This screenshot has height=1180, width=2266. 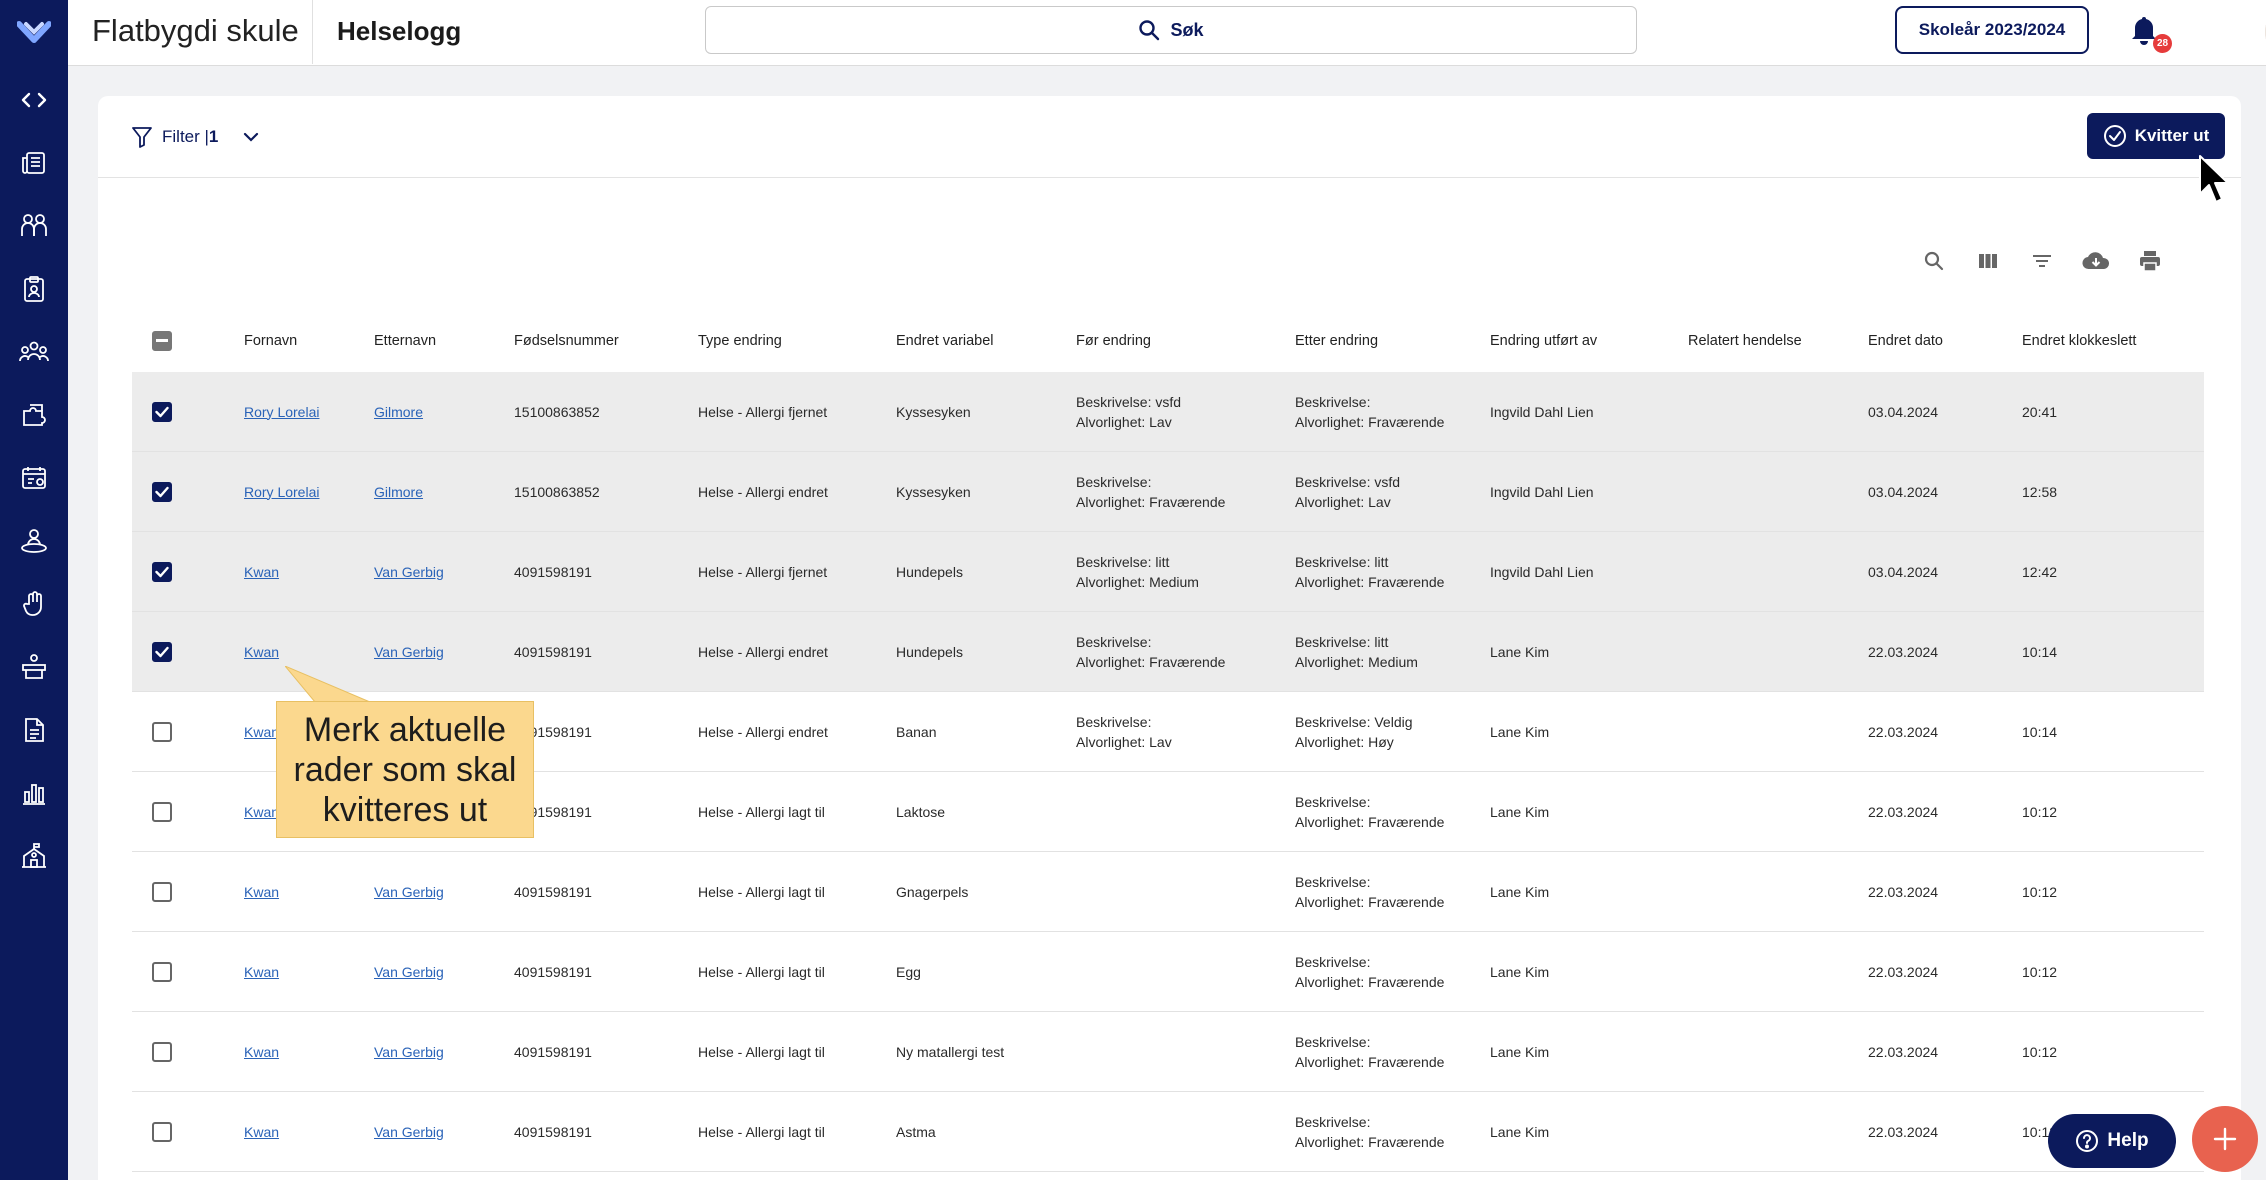 I want to click on news-icon, so click(x=34, y=163).